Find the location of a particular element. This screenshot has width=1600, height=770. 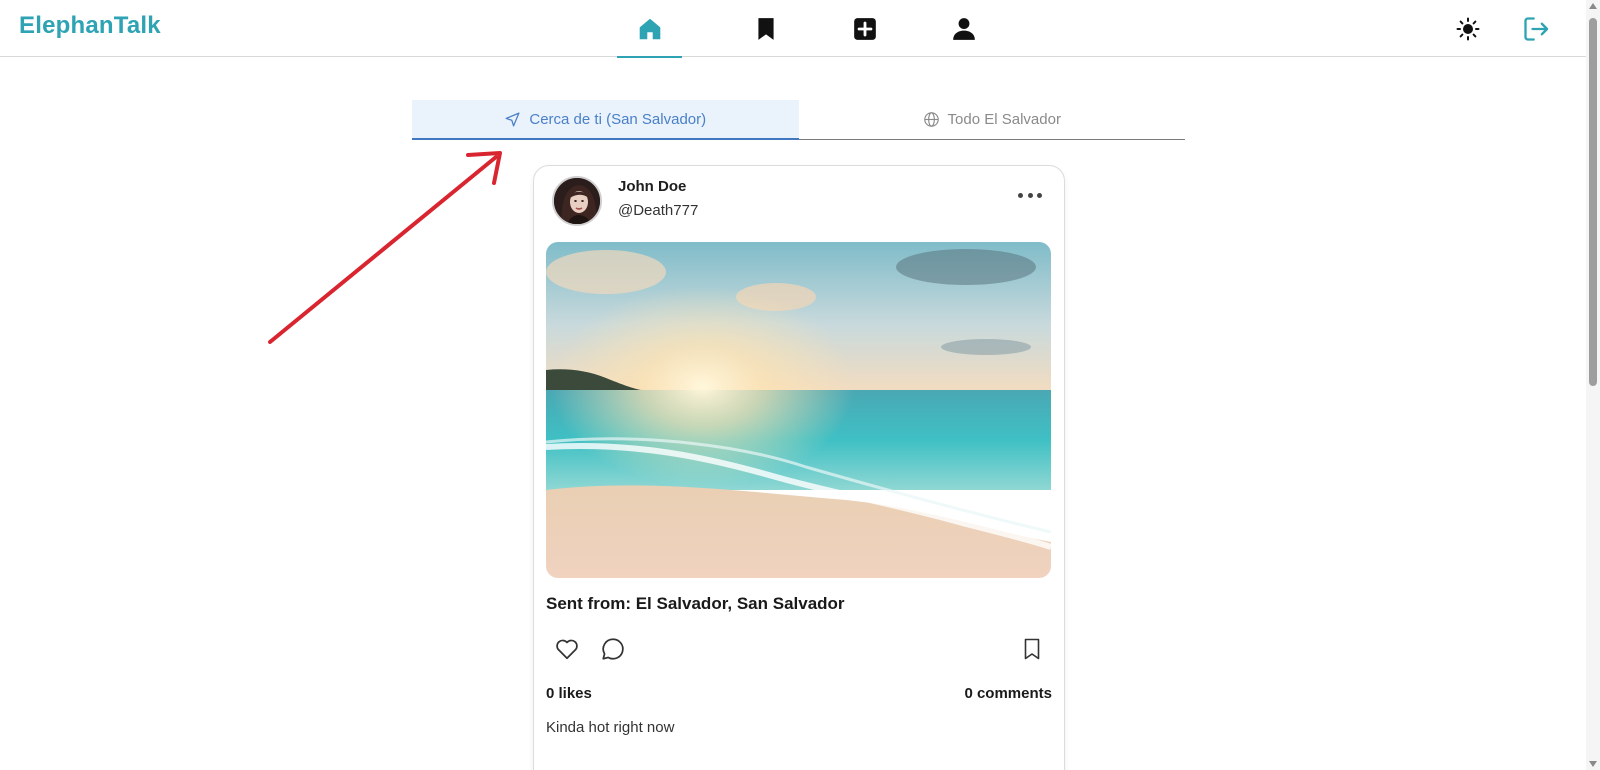

beach-photo is located at coordinates (798, 410).